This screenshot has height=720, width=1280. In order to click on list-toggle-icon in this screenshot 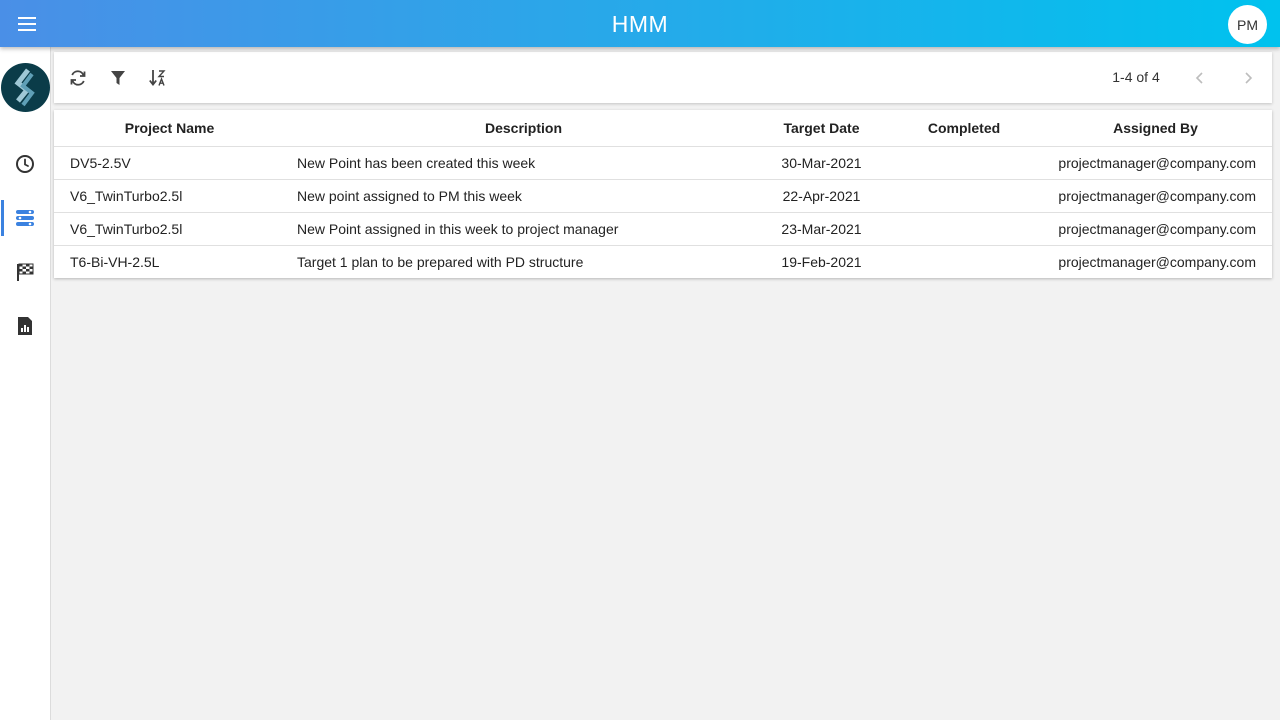, I will do `click(25, 218)`.